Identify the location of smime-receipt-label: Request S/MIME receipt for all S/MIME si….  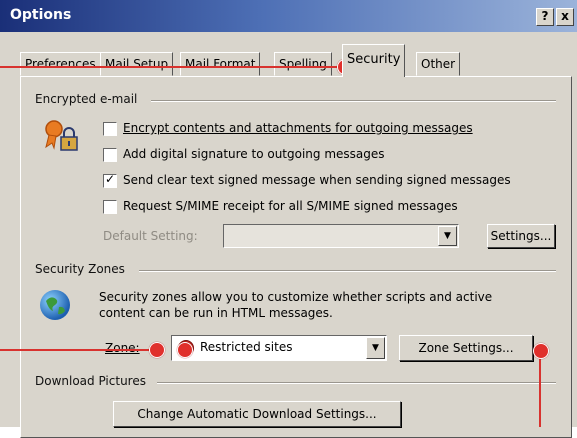
(290, 206).